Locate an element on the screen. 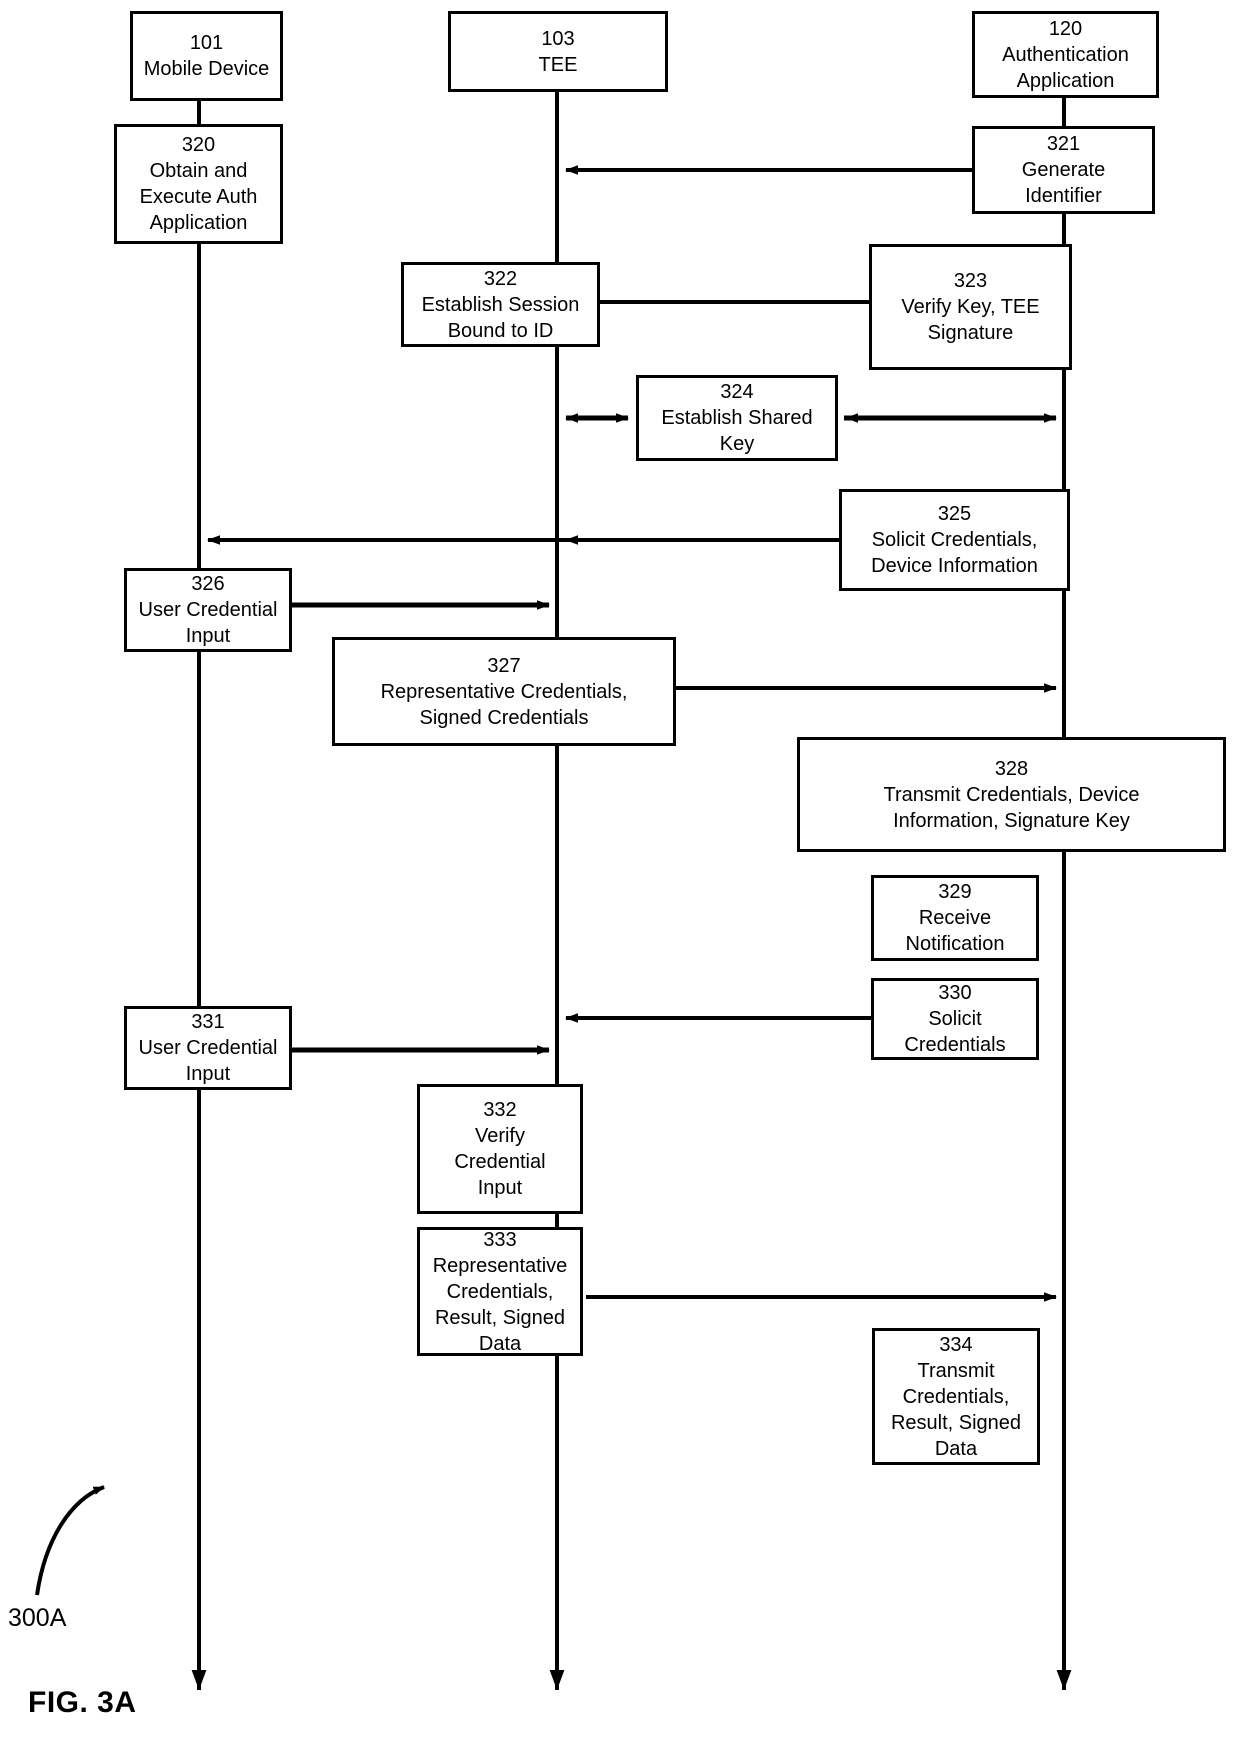 This screenshot has height=1746, width=1240. step-ref-325: 325 is located at coordinates (954, 514).